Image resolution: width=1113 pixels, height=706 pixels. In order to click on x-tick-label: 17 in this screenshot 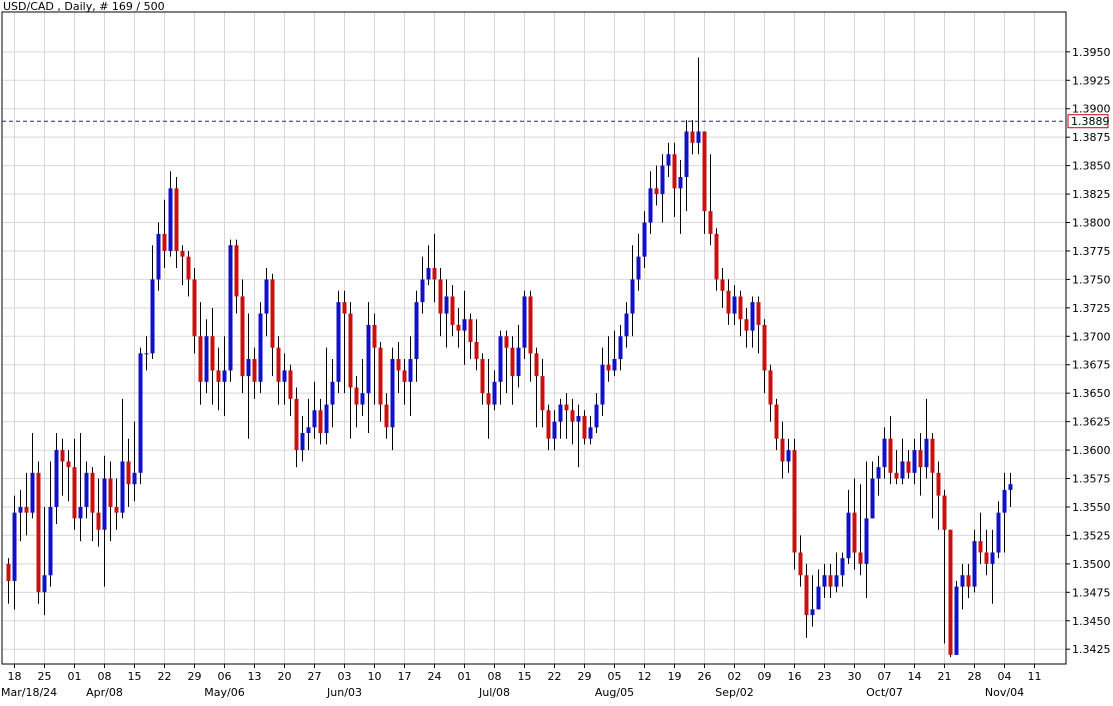, I will do `click(405, 676)`.